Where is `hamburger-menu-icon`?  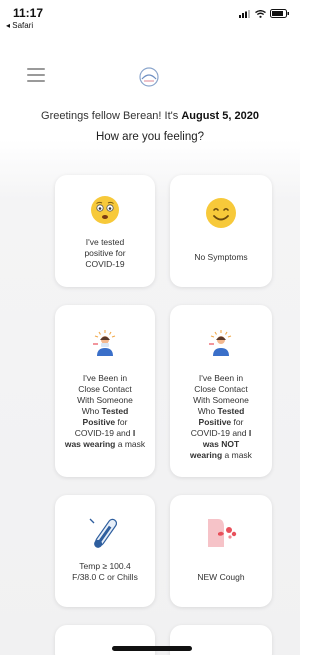 hamburger-menu-icon is located at coordinates (36, 75).